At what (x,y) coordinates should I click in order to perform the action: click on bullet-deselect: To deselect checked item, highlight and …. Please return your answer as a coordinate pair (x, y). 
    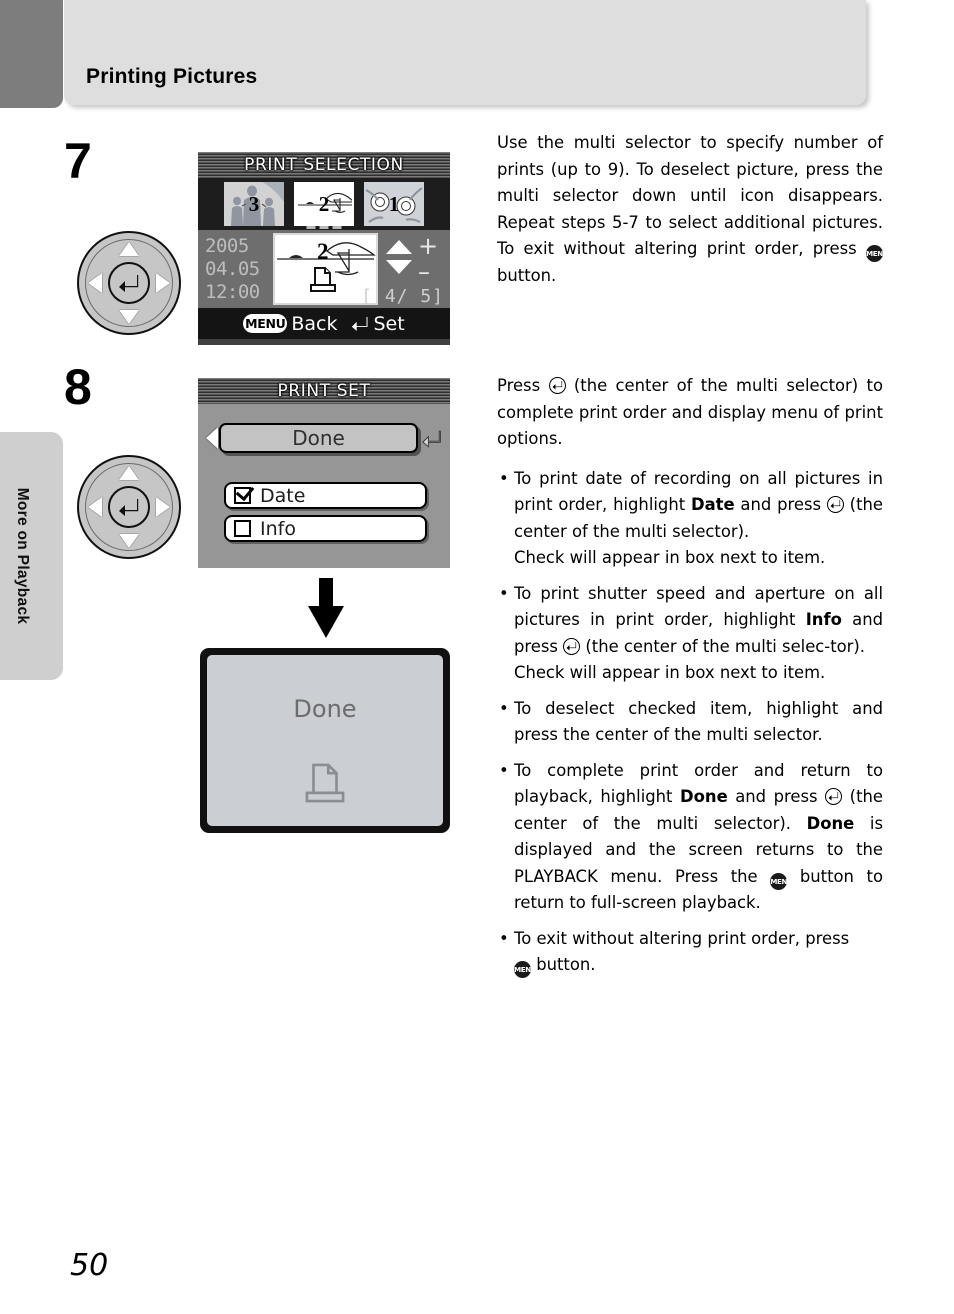
    Looking at the image, I should click on (690, 722).